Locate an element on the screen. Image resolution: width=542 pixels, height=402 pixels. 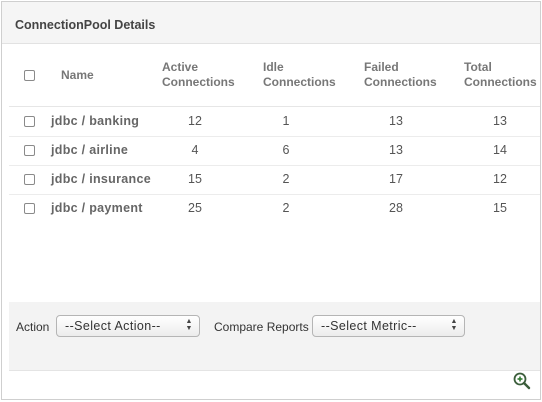
table-row: jdbc / banking 12 1 13 13 is located at coordinates (274, 122).